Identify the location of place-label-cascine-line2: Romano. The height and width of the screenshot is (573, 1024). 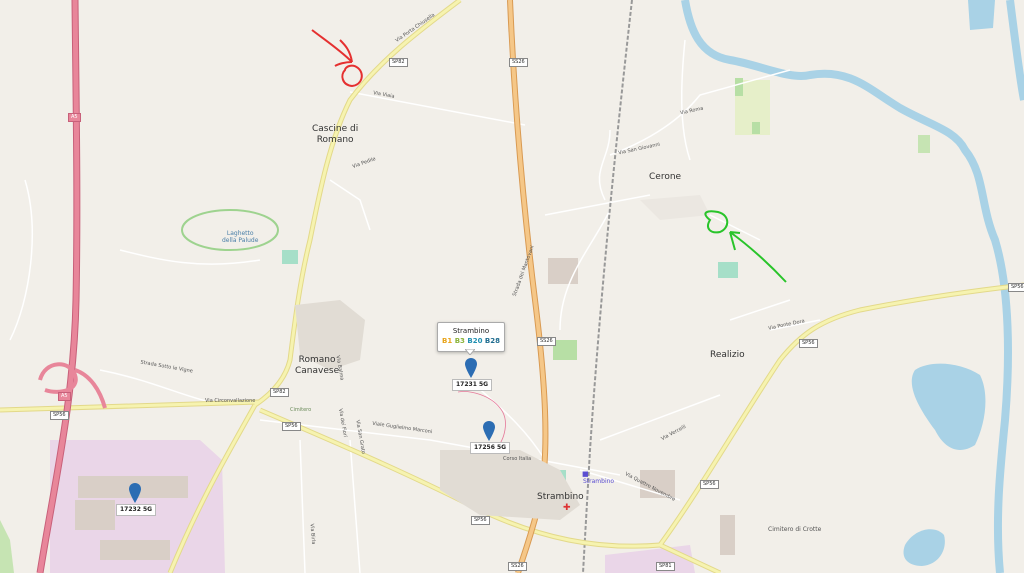
(335, 140).